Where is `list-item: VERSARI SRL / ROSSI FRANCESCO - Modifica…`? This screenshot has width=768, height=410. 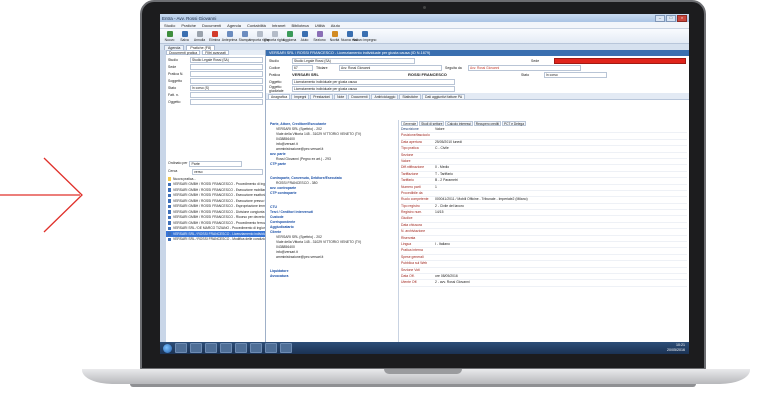
list-item: VERSARI SRL / ROSSI FRANCESCO - Modifica… is located at coordinates (215, 240).